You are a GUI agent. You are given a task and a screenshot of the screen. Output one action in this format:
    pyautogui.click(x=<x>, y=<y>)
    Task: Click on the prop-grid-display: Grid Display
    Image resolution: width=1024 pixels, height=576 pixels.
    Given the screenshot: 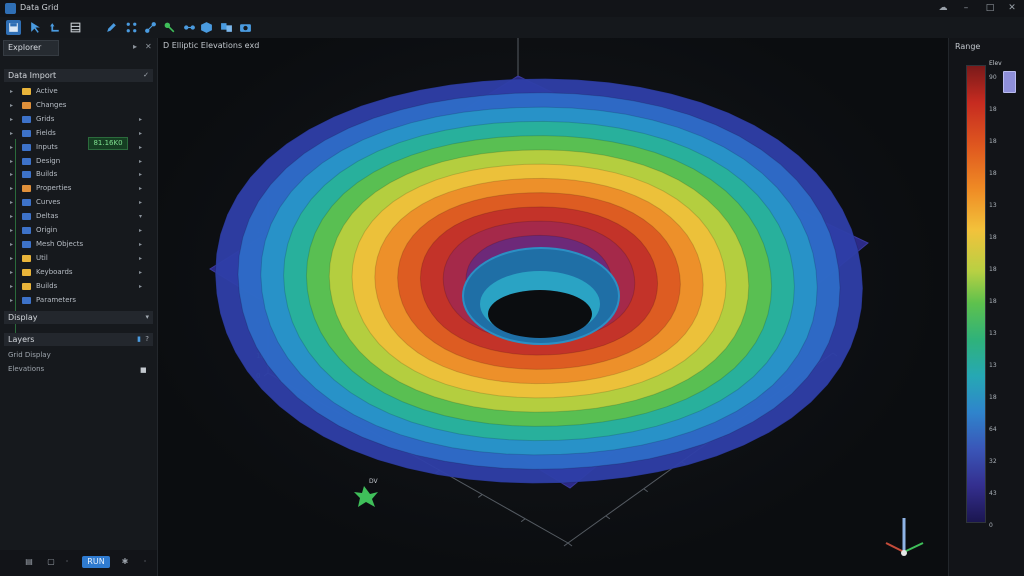 What is the action you would take?
    pyautogui.click(x=29, y=355)
    